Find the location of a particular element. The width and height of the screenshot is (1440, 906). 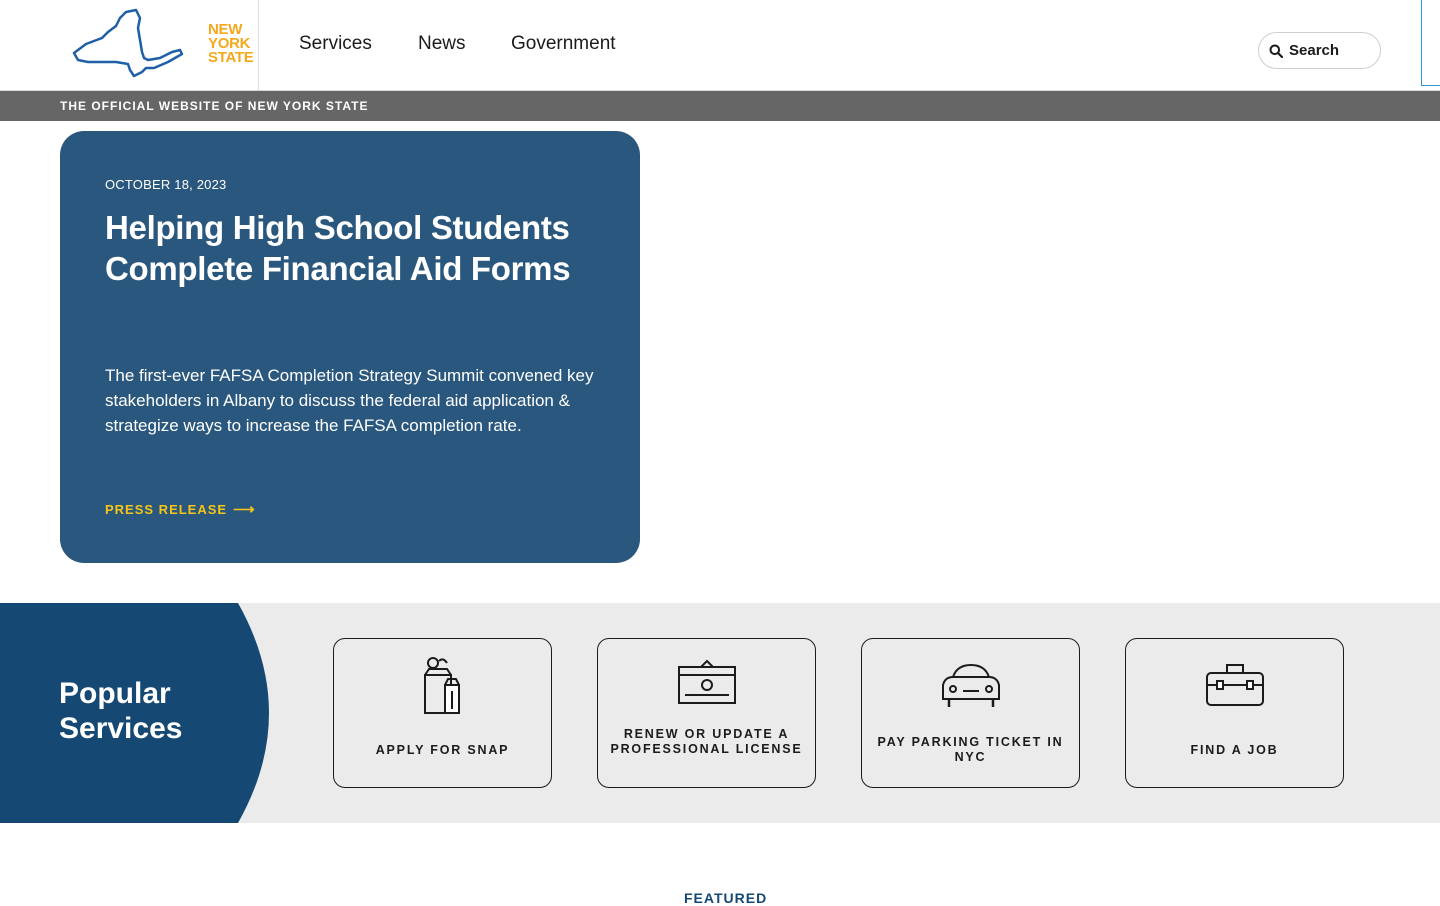

nys-logo: NEW YORK STATE is located at coordinates (163, 43).